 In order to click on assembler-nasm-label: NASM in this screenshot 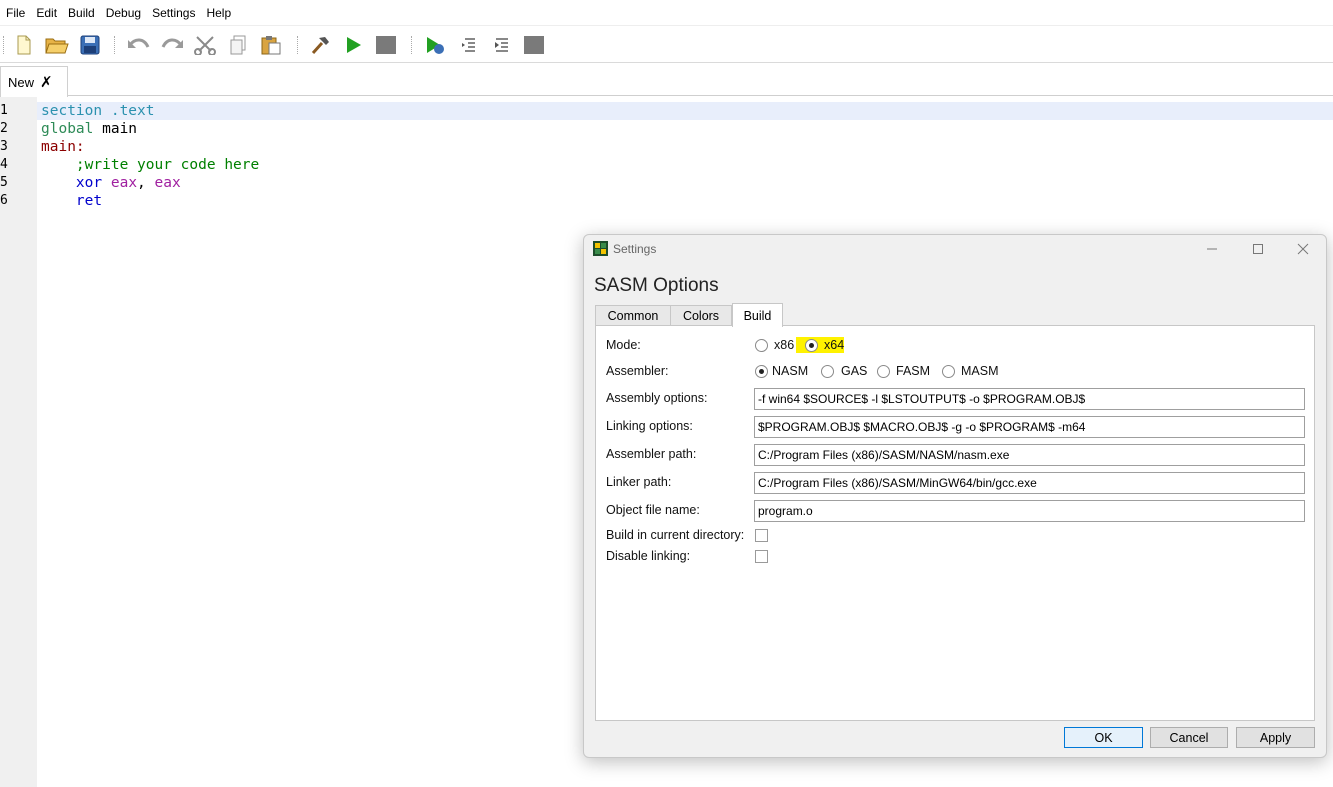, I will do `click(790, 371)`.